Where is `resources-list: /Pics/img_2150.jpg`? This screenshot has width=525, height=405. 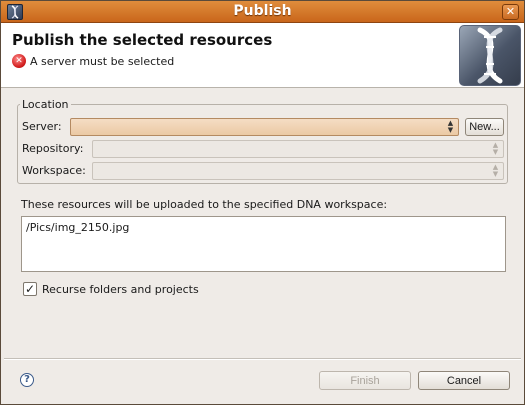
resources-list: /Pics/img_2150.jpg is located at coordinates (263, 244).